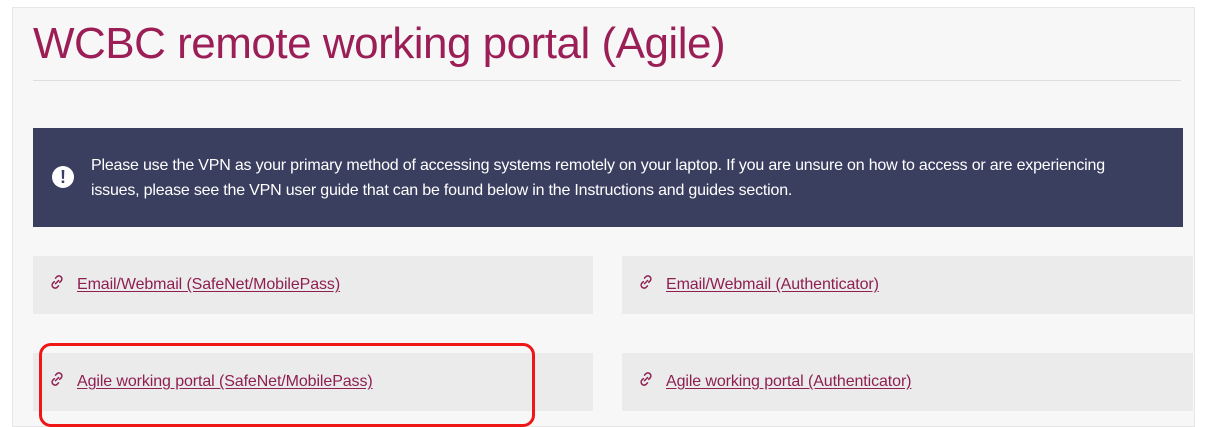 This screenshot has width=1207, height=427. I want to click on link-card-agile-authenticator: Agile working portal (Authenticator), so click(907, 382).